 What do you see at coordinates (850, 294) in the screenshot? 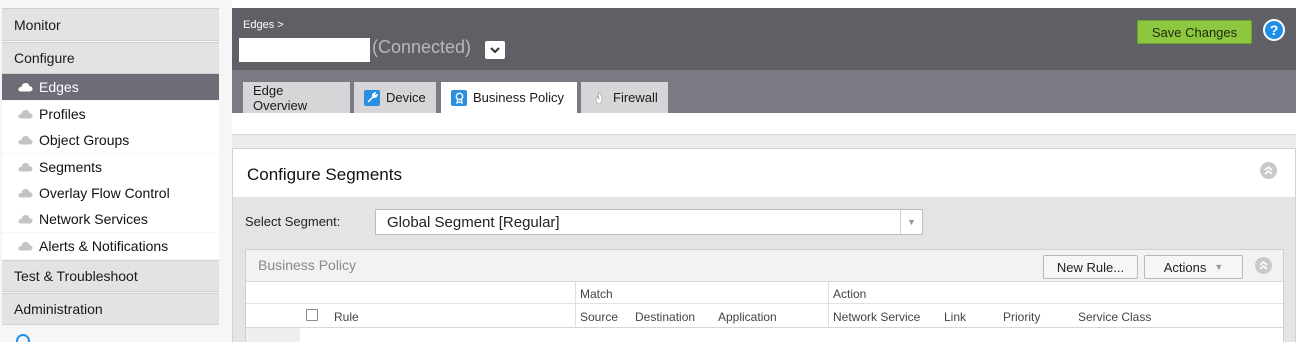
I see `action-group-header: Action` at bounding box center [850, 294].